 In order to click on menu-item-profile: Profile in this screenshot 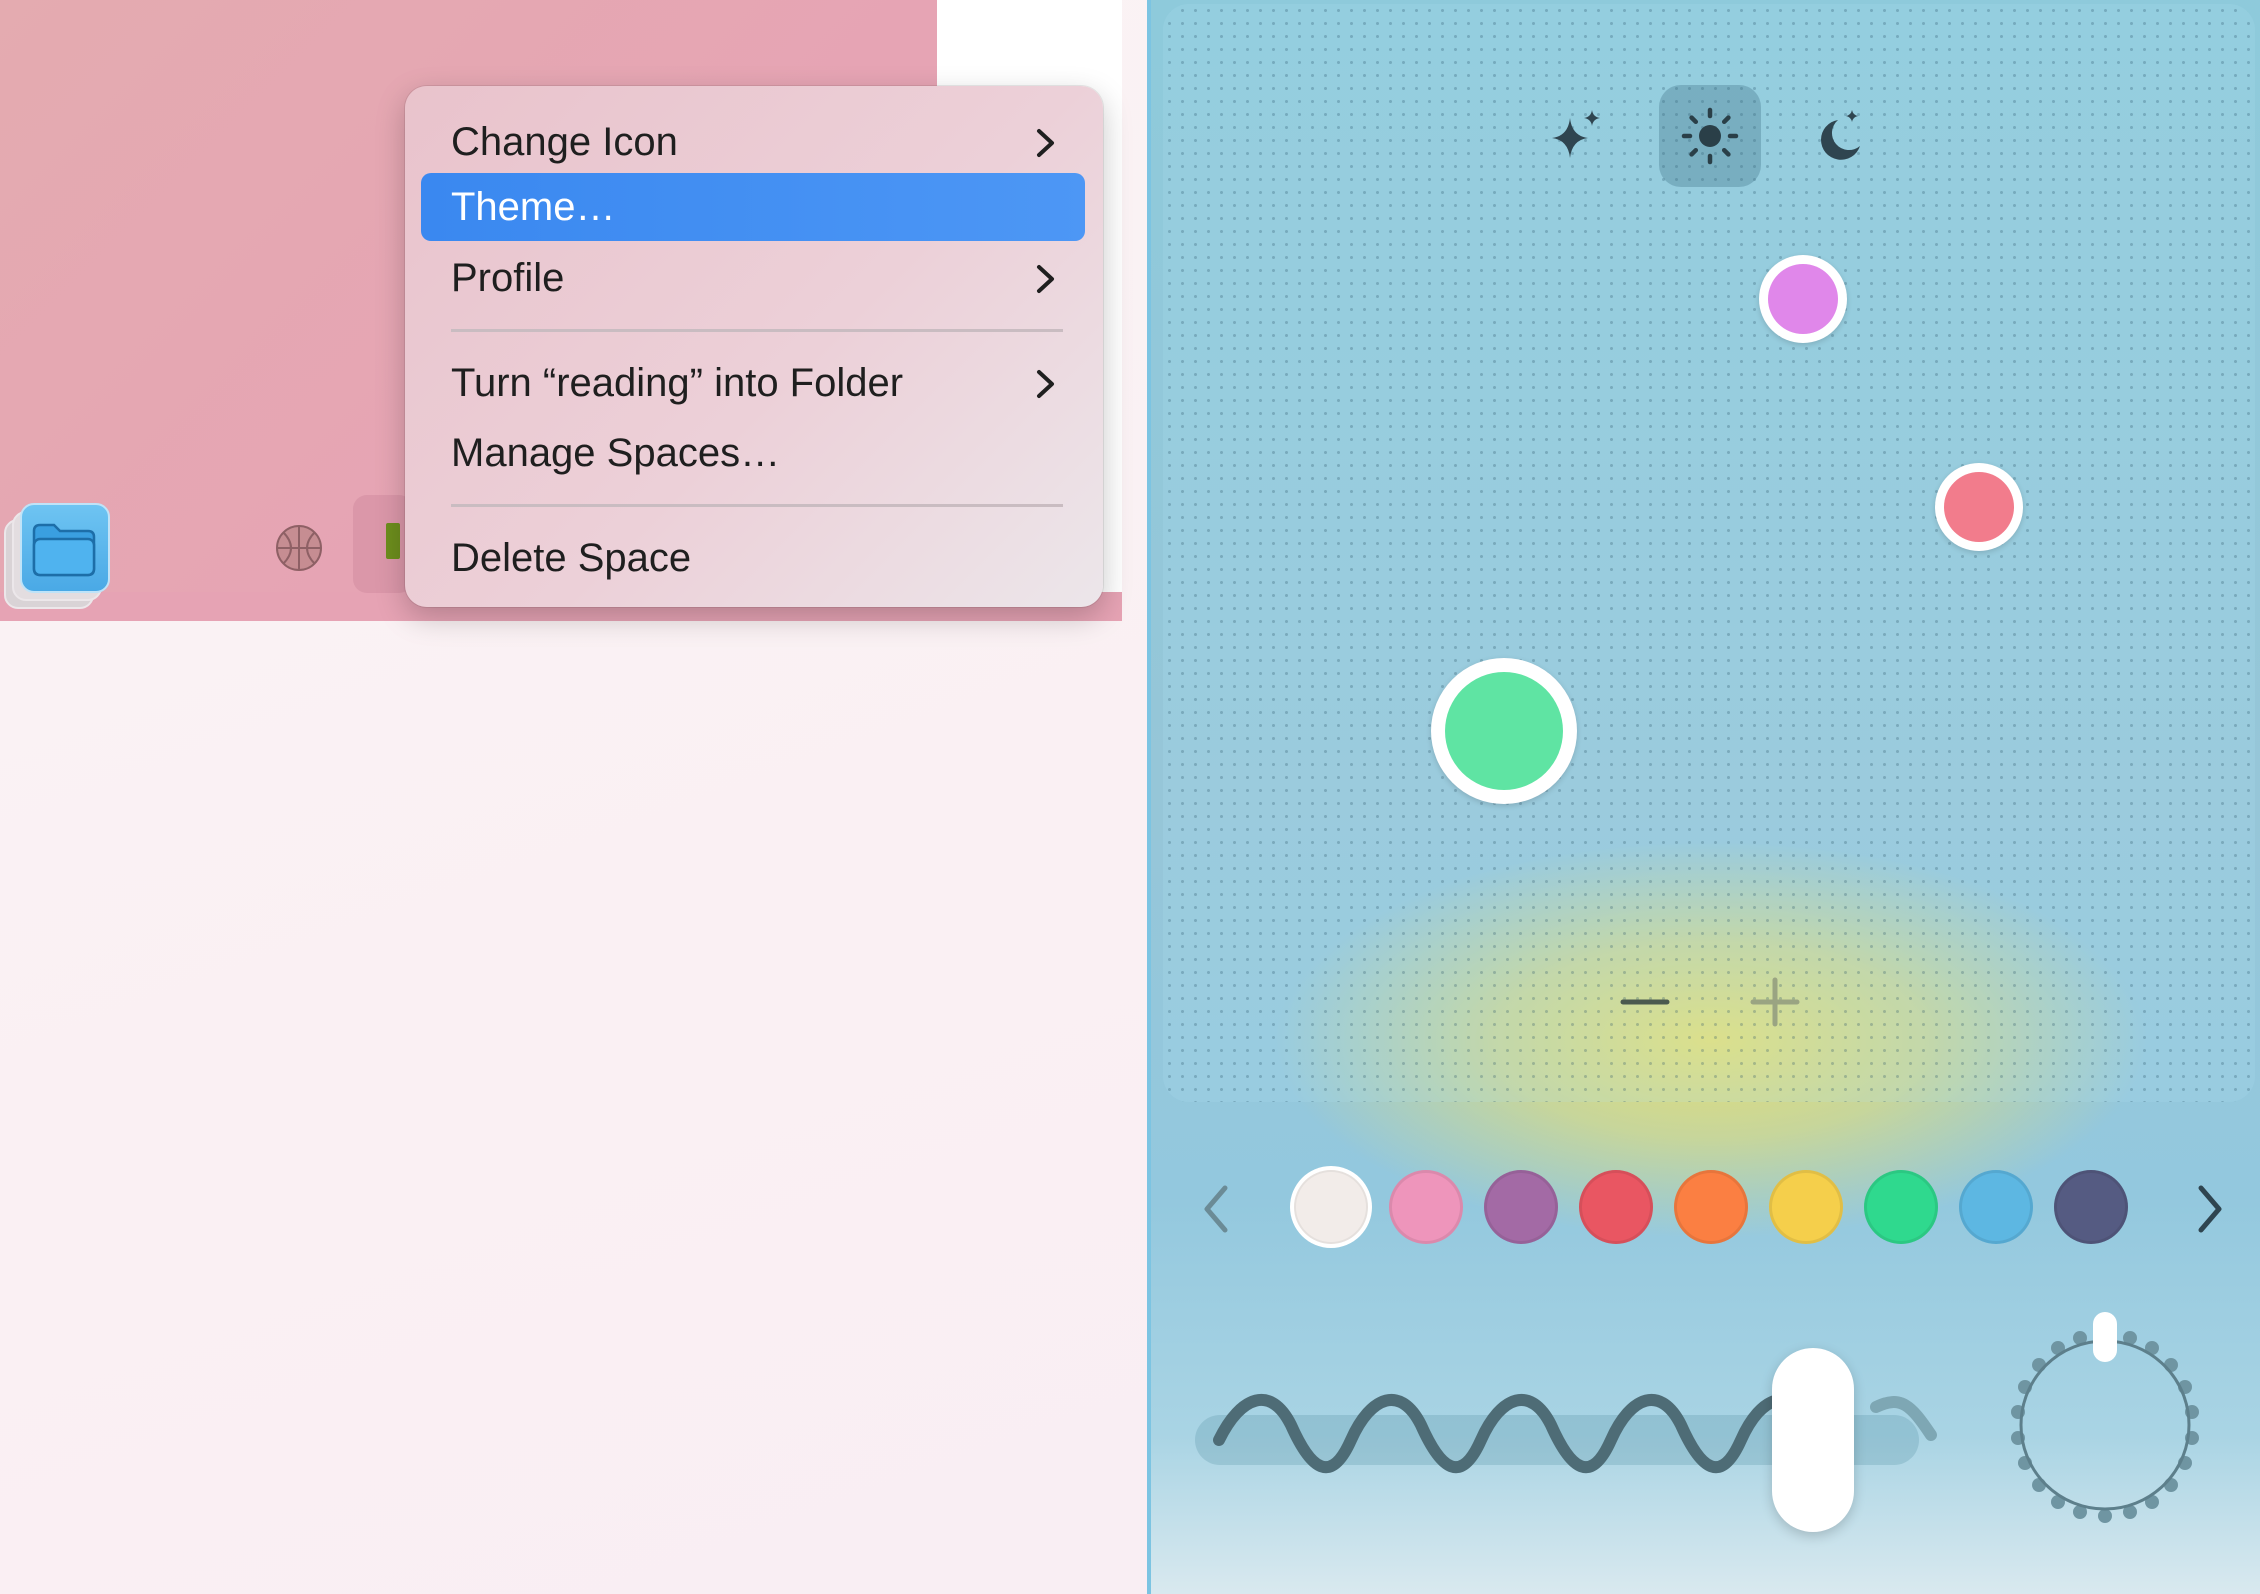, I will do `click(753, 278)`.